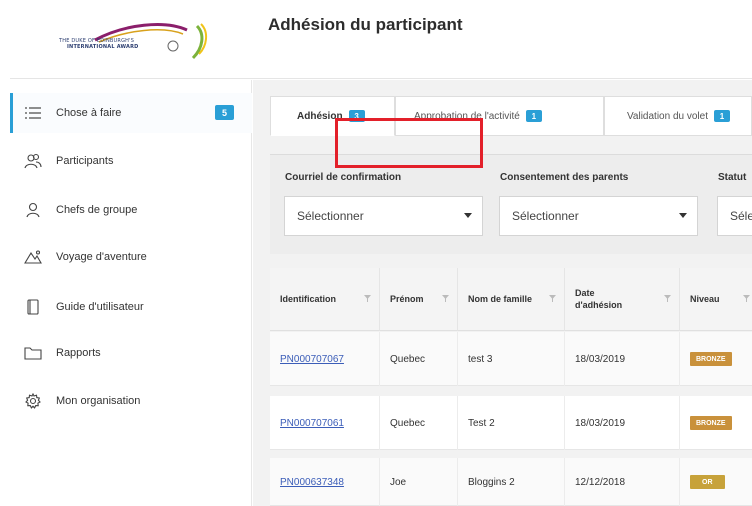 Image resolution: width=752 pixels, height=506 pixels. I want to click on parental-consent-select: Sélectionner, so click(598, 216).